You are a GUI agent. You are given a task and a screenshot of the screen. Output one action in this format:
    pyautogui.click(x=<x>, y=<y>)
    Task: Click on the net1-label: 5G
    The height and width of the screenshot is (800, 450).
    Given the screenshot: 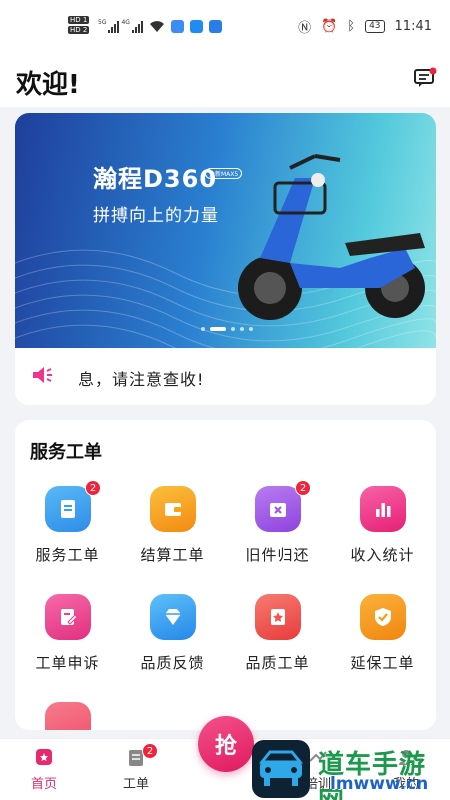 What is the action you would take?
    pyautogui.click(x=102, y=22)
    